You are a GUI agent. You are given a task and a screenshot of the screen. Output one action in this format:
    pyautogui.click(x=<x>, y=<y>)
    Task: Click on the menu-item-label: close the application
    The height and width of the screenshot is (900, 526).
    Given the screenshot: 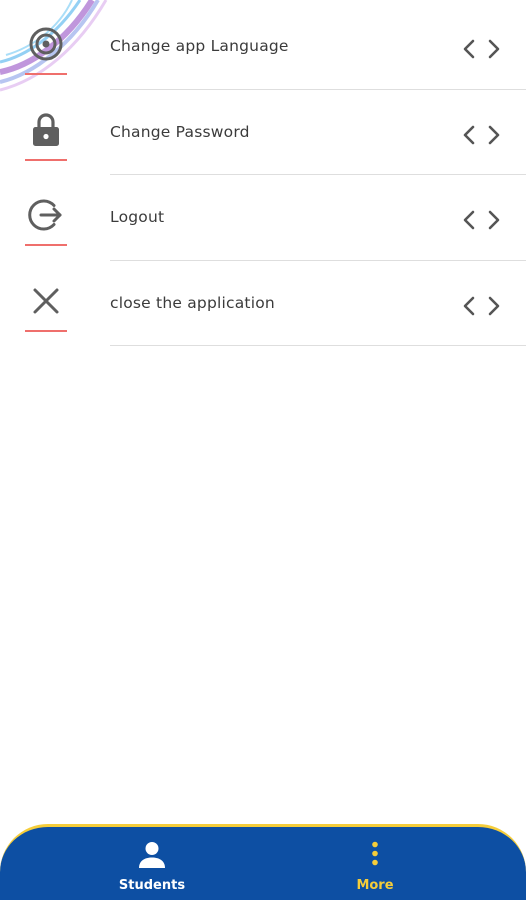 What is the action you would take?
    pyautogui.click(x=192, y=302)
    